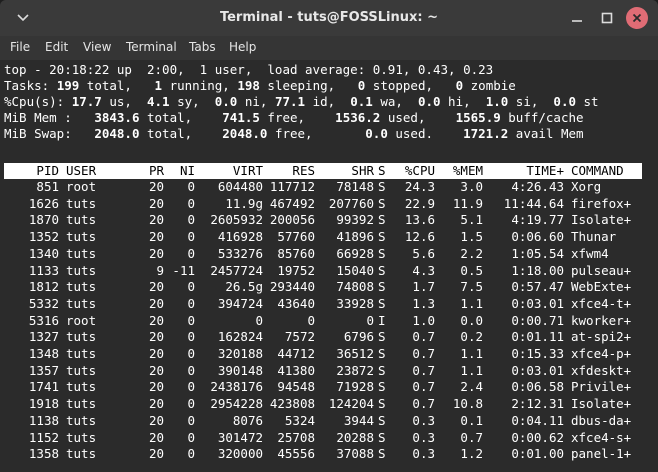 This screenshot has width=658, height=472. I want to click on cell-pid: 1918, so click(43, 404).